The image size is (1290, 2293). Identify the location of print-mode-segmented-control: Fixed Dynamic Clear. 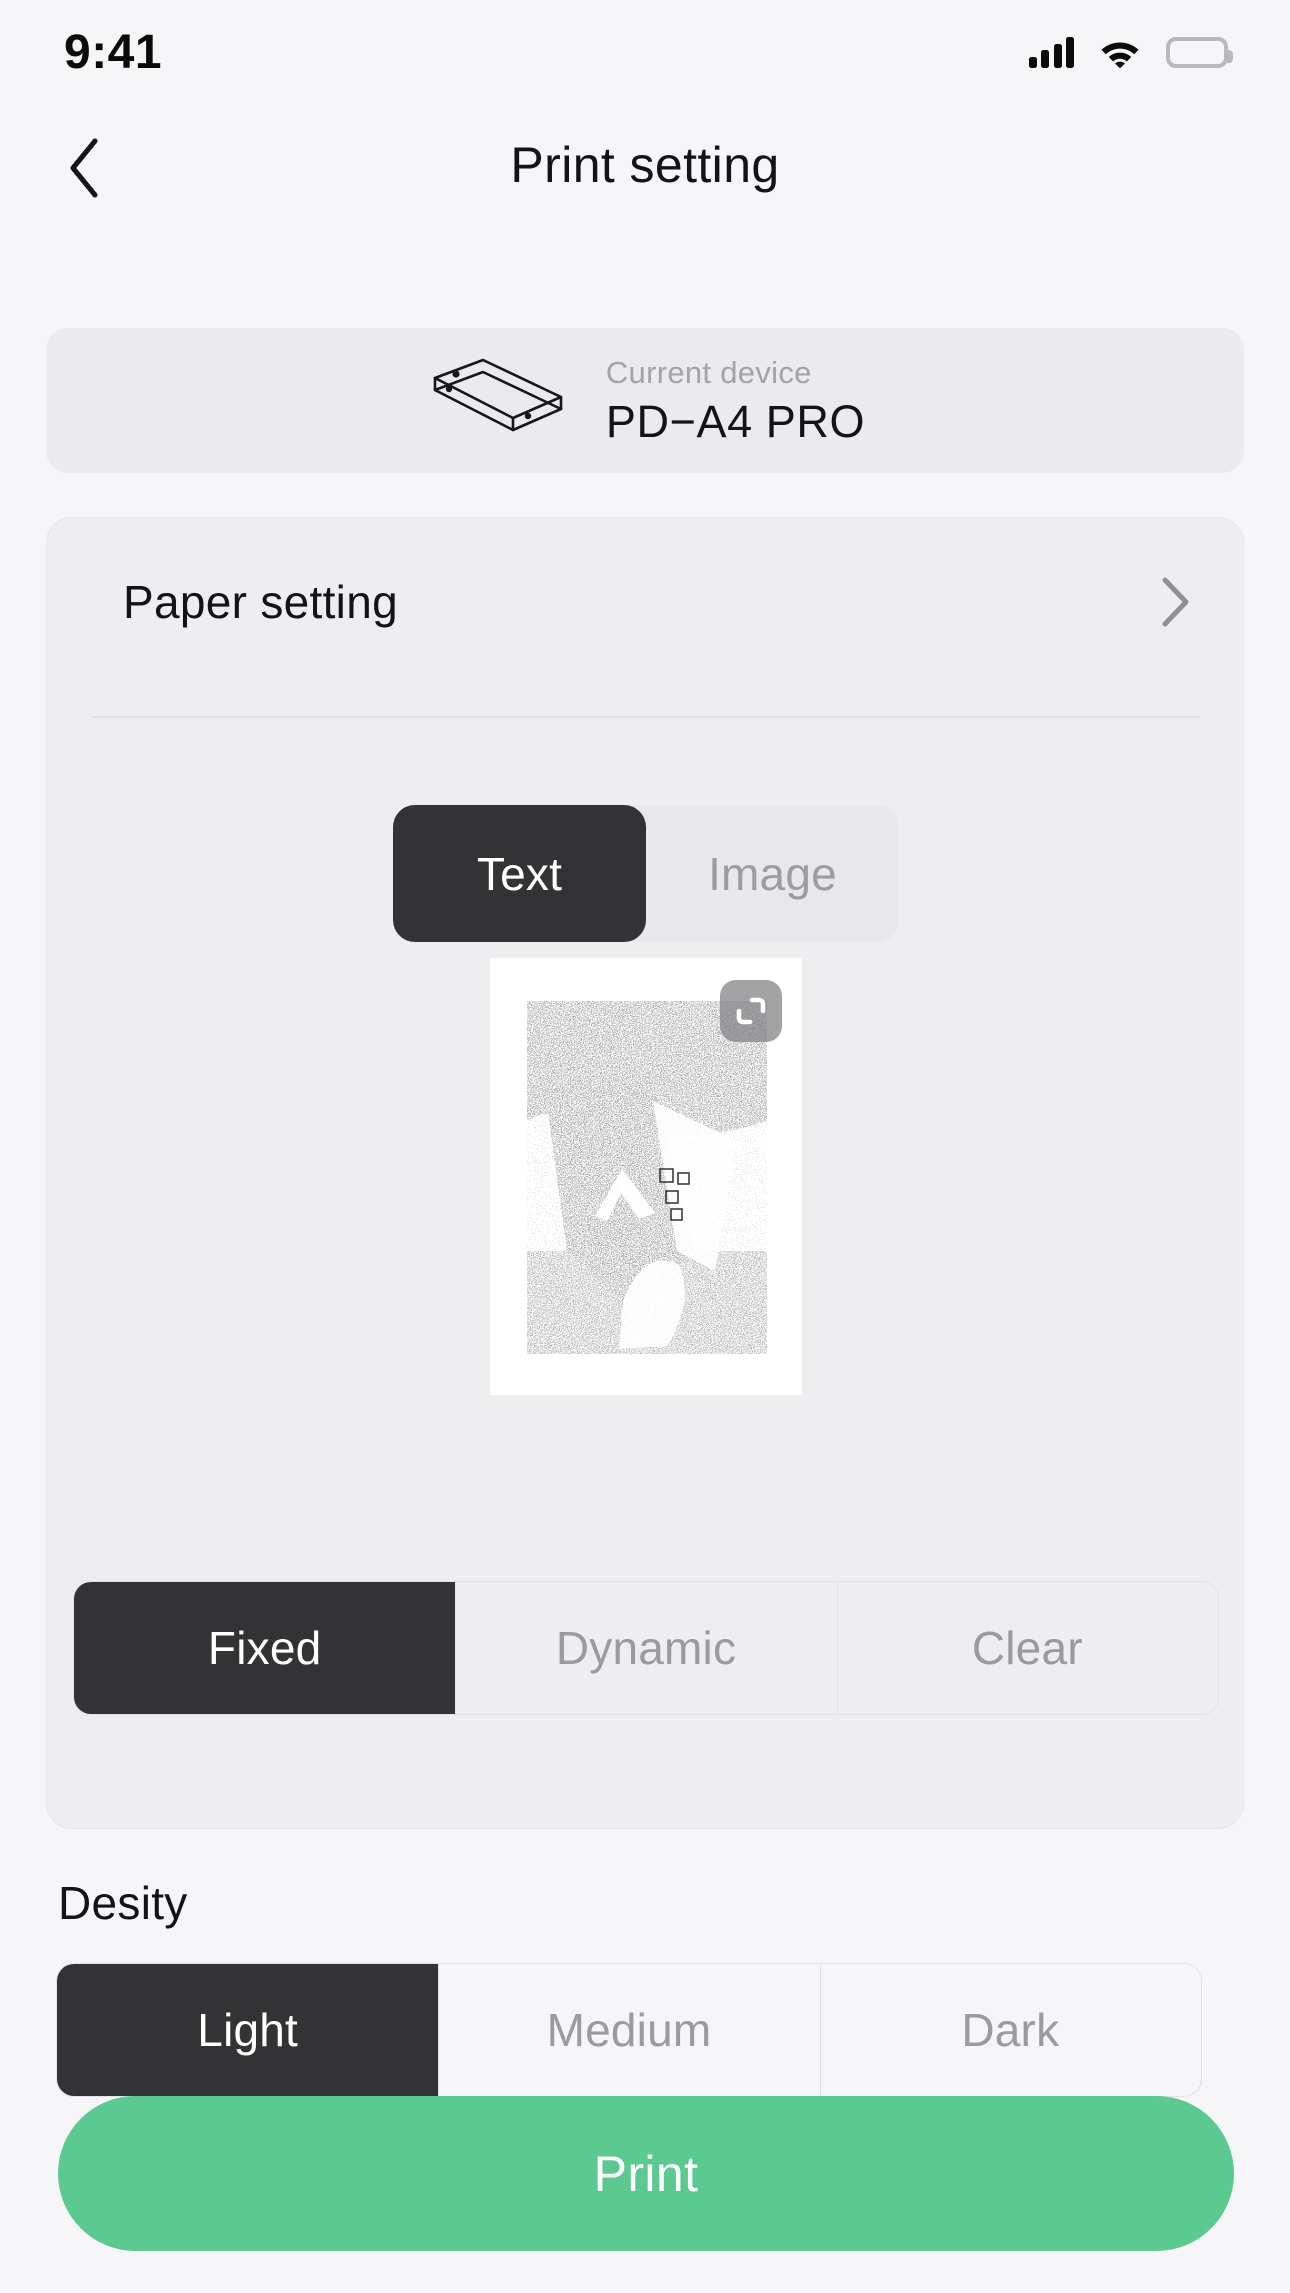
(646, 1648).